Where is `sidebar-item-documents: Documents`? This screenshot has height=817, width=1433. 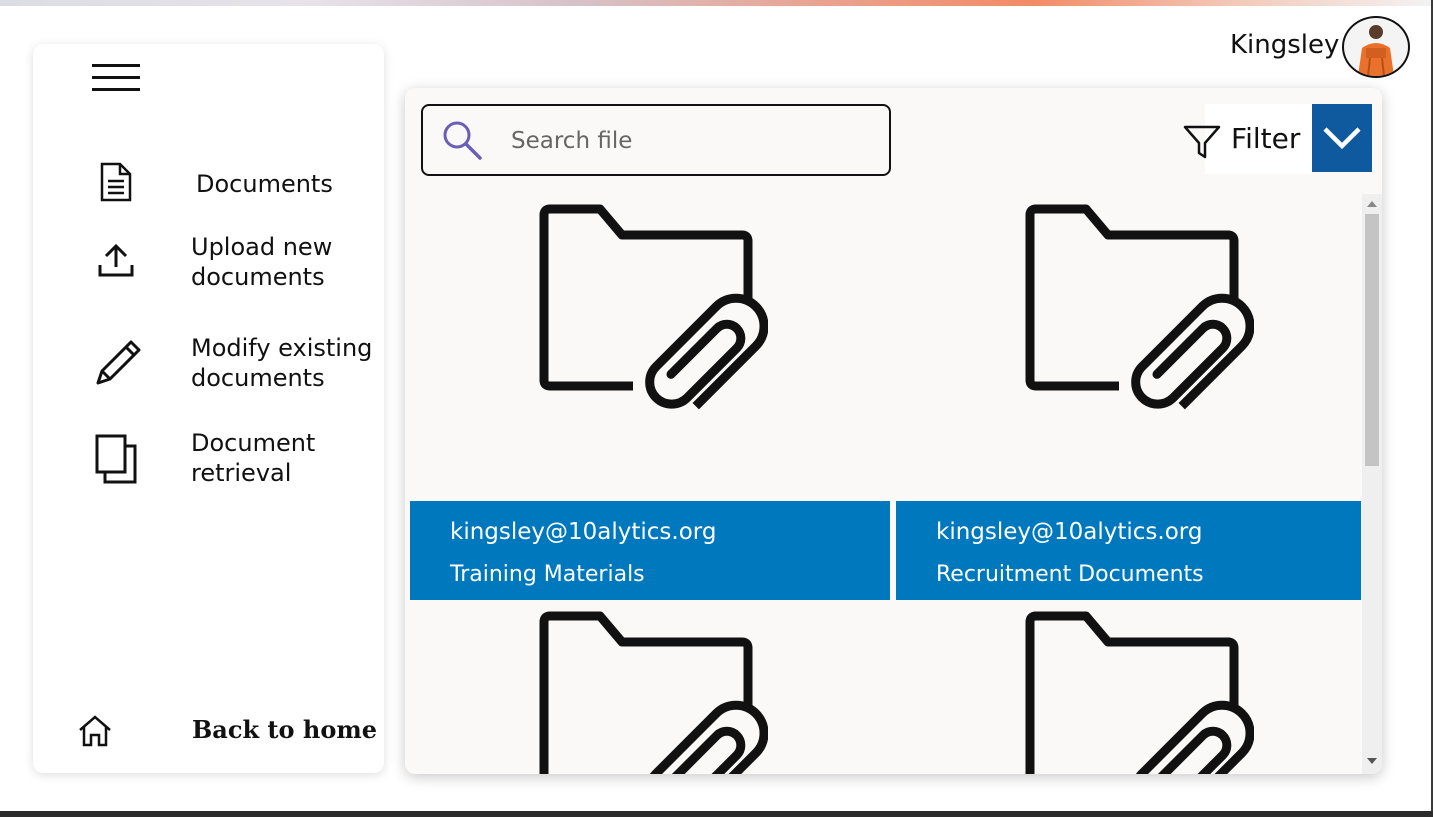
sidebar-item-documents: Documents is located at coordinates (208, 179).